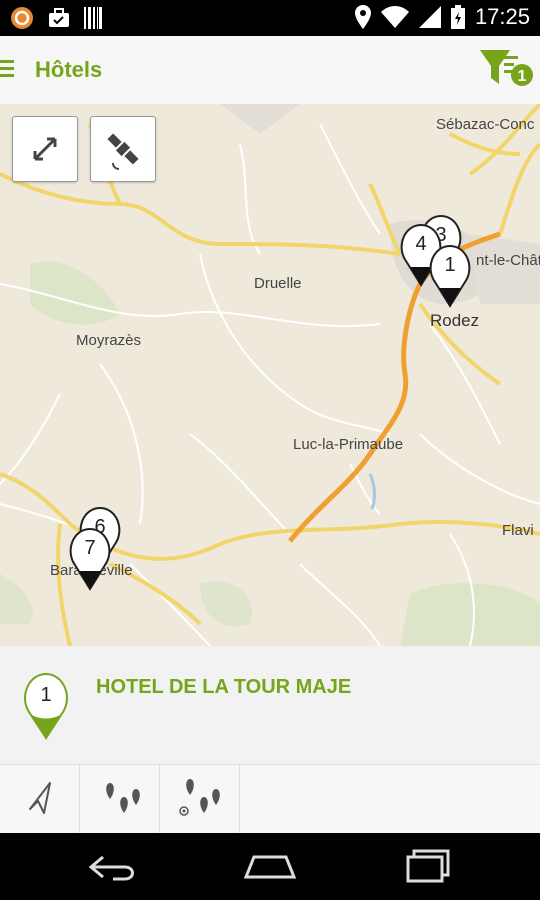  I want to click on satellite-icon, so click(123, 151).